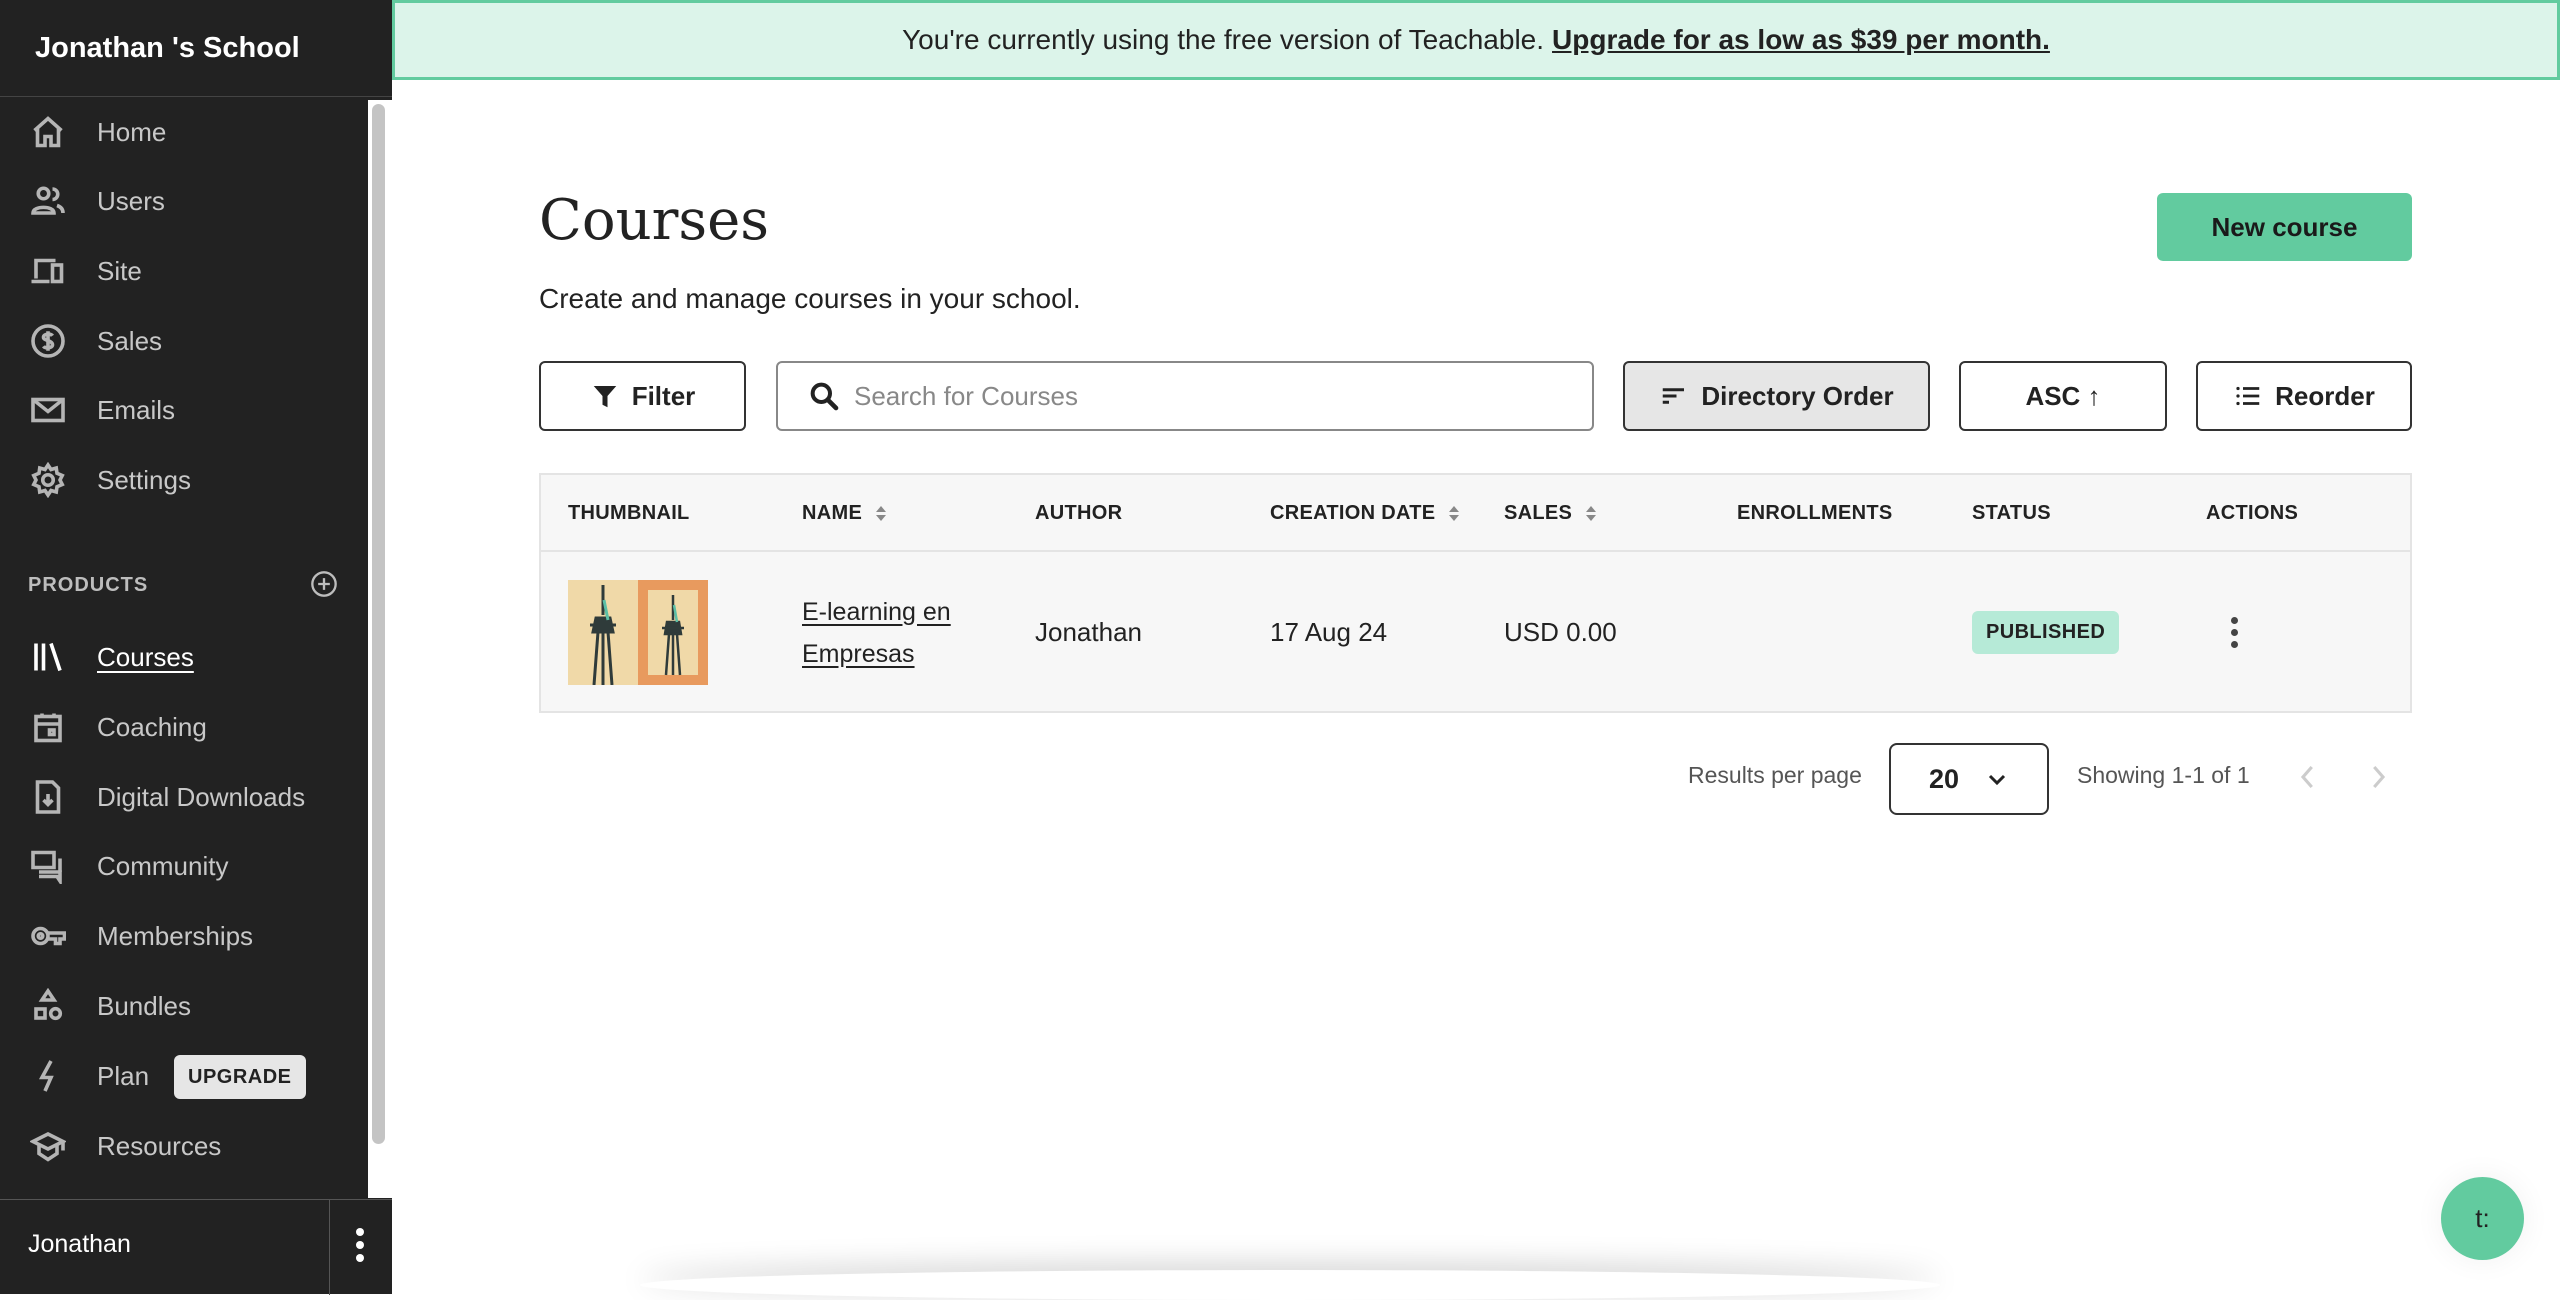 The width and height of the screenshot is (2560, 1300). Describe the element at coordinates (48, 866) in the screenshot. I see `chat-bubbles-icon` at that location.